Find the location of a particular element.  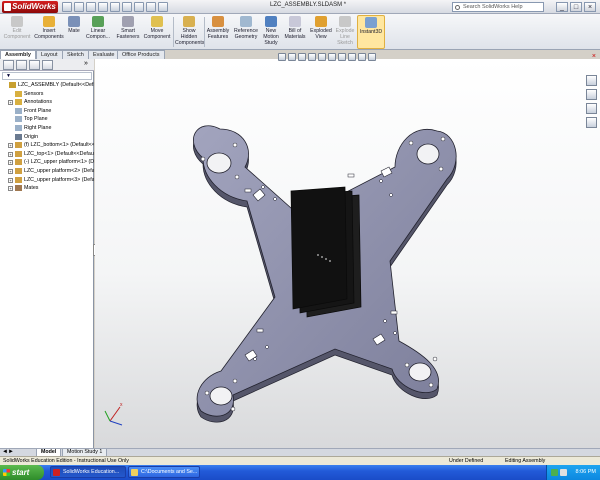

tree-node: Origin is located at coordinates (47, 137).